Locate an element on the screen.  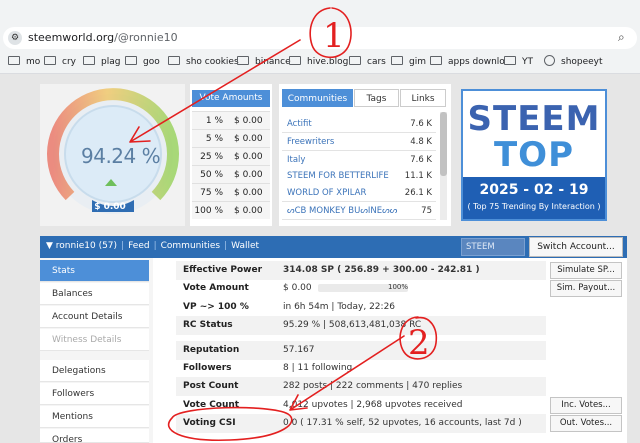
chain-select: STEEM is located at coordinates (493, 247).